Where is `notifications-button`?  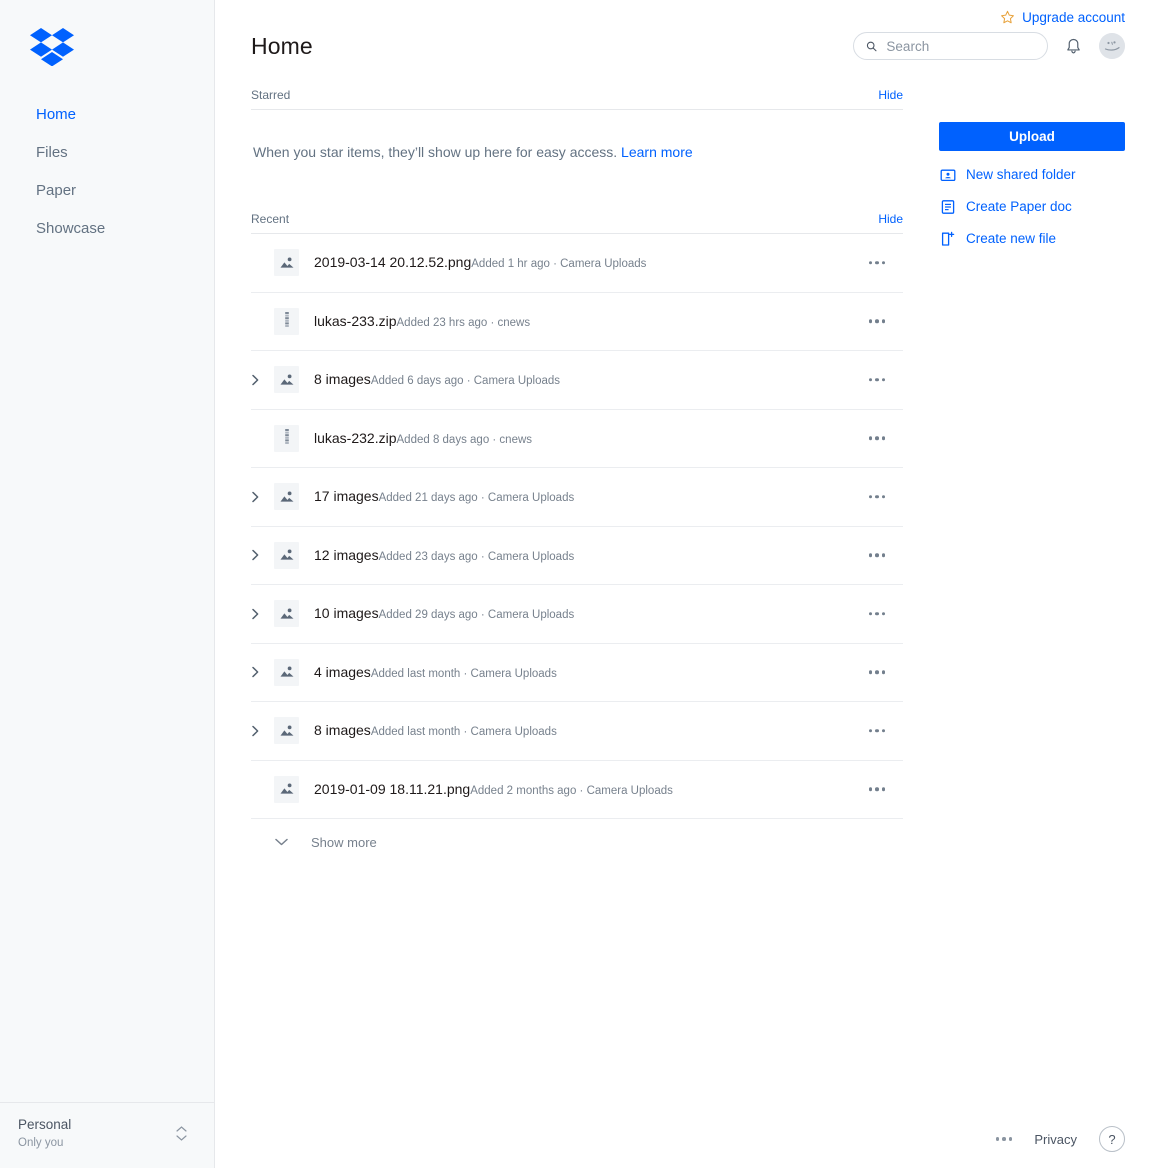
notifications-button is located at coordinates (1073, 46).